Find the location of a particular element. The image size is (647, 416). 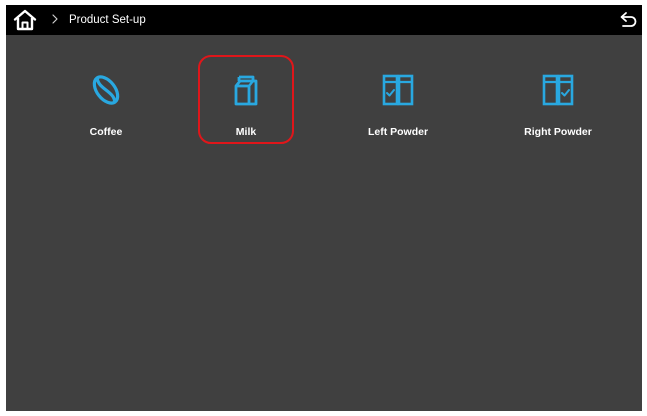

product-tile-milk: Milk is located at coordinates (246, 108).